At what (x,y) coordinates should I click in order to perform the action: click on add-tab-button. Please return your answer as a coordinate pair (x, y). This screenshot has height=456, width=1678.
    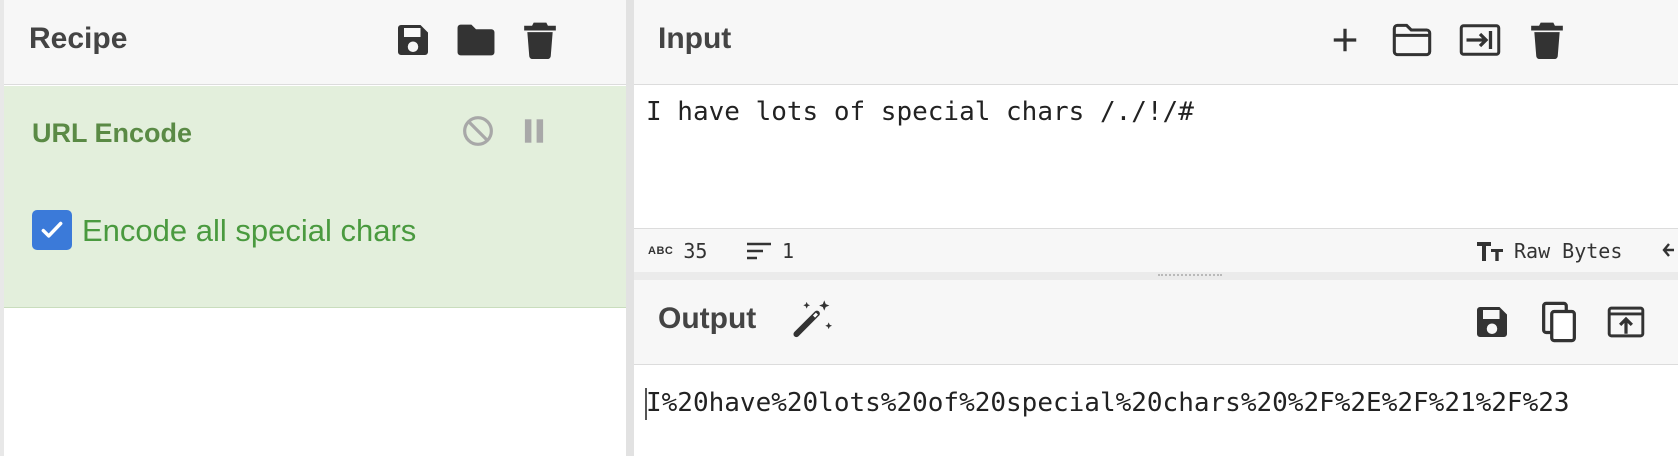
    Looking at the image, I should click on (1345, 40).